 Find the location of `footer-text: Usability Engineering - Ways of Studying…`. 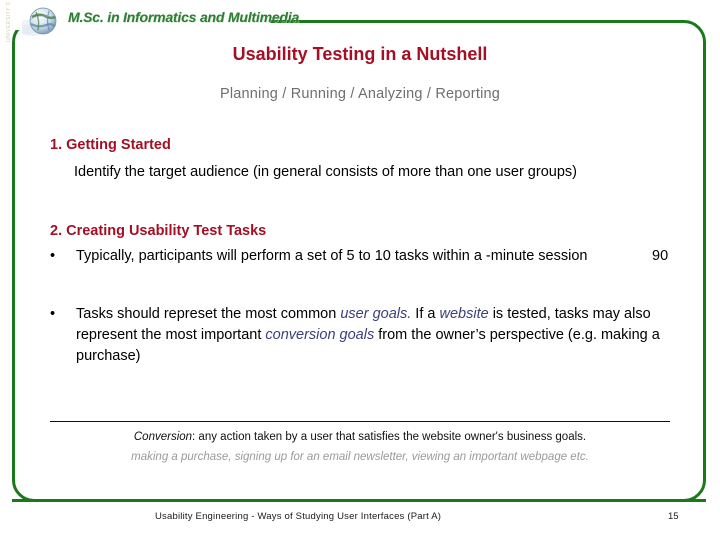

footer-text: Usability Engineering - Ways of Studying… is located at coordinates (298, 516).